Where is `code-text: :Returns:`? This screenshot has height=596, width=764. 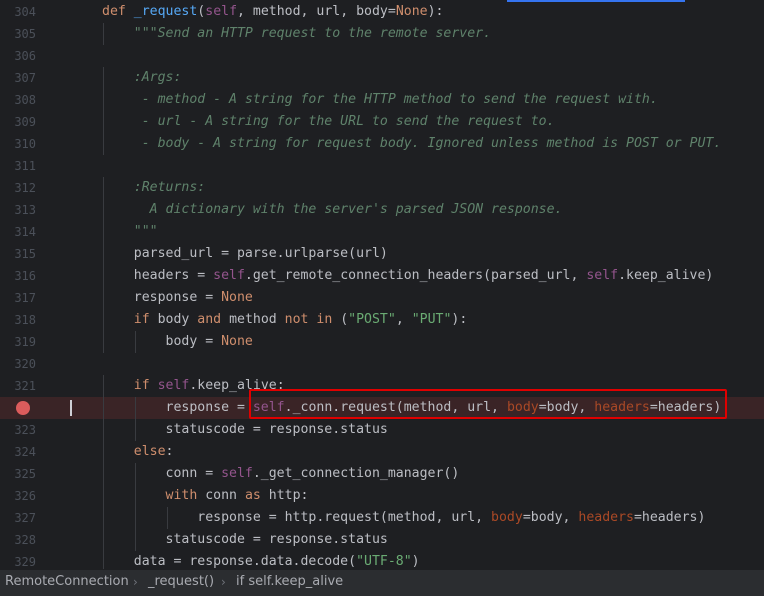 code-text: :Returns: is located at coordinates (153, 188).